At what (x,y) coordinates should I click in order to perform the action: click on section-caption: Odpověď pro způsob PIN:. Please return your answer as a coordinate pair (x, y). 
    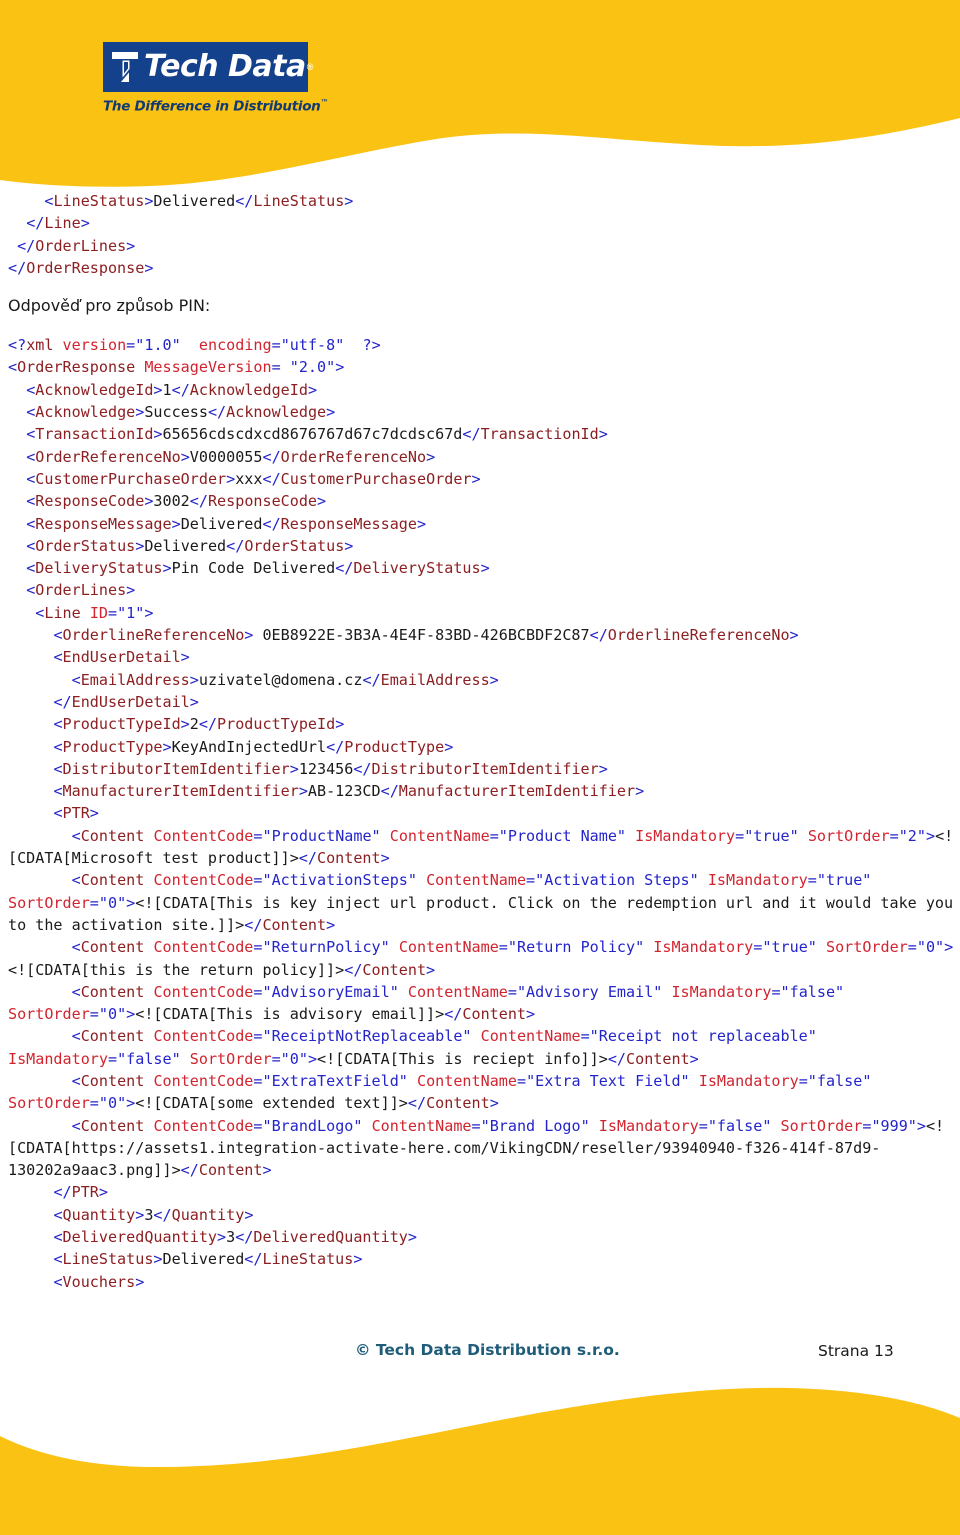
    Looking at the image, I should click on (109, 306).